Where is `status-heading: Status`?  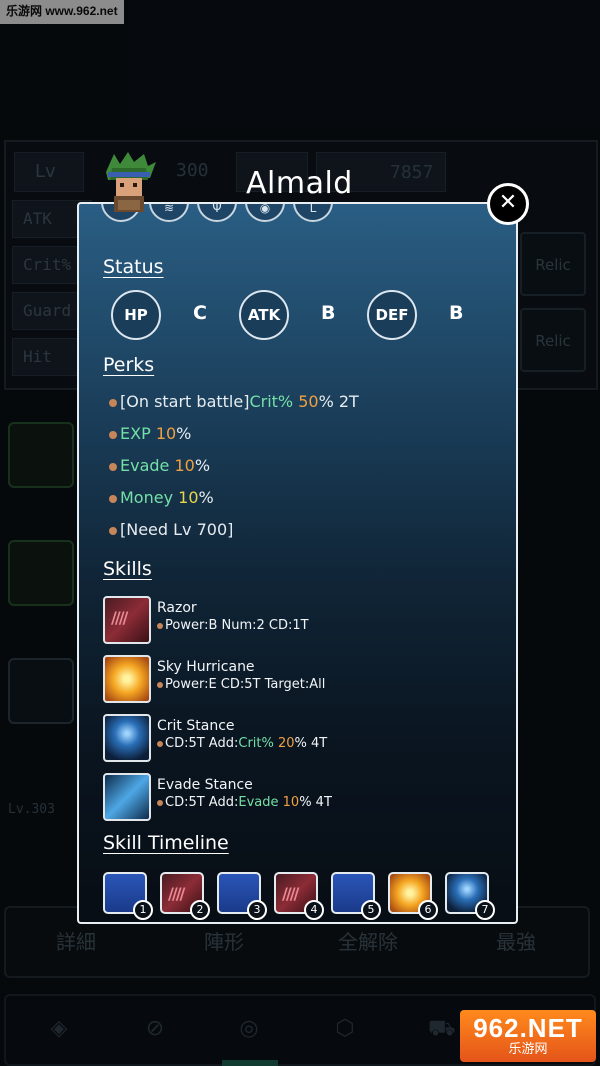 status-heading: Status is located at coordinates (133, 267).